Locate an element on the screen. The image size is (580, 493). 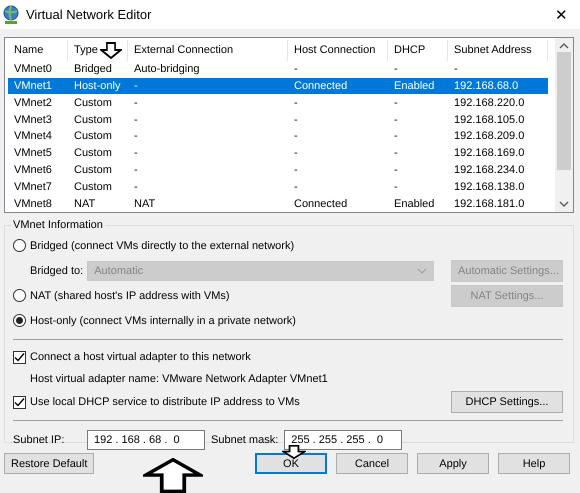
column-header: DHCP is located at coordinates (410, 50).